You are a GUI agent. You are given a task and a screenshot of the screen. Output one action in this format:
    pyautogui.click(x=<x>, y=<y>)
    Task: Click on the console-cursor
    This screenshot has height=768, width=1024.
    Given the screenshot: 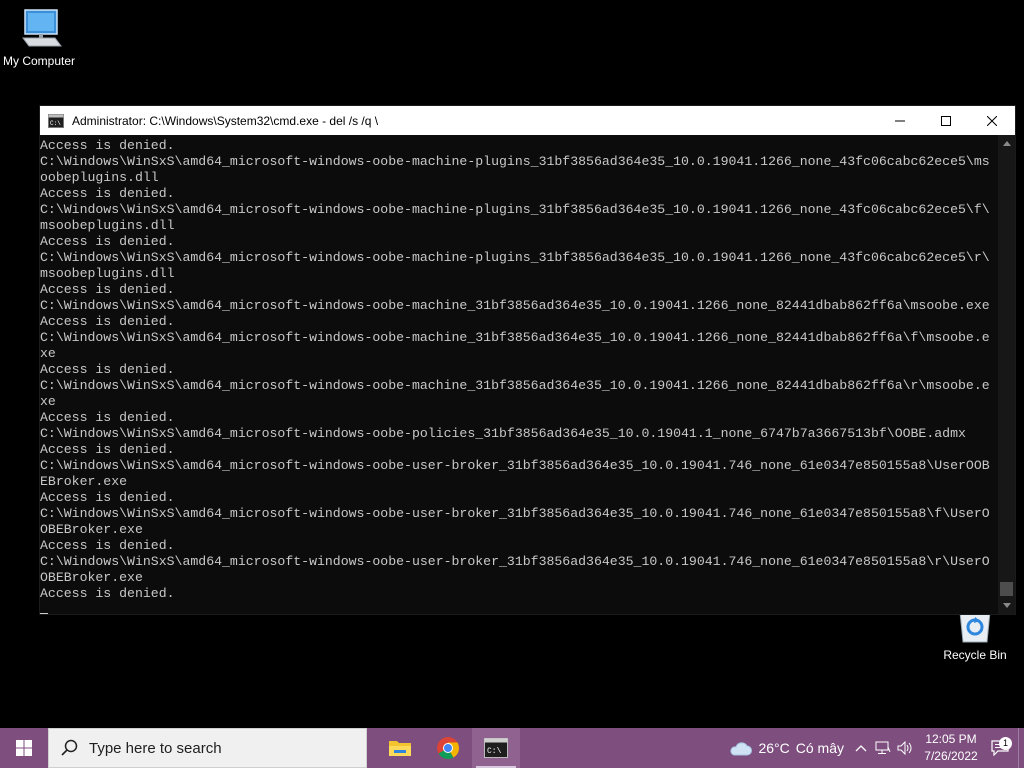 What is the action you would take?
    pyautogui.click(x=44, y=613)
    